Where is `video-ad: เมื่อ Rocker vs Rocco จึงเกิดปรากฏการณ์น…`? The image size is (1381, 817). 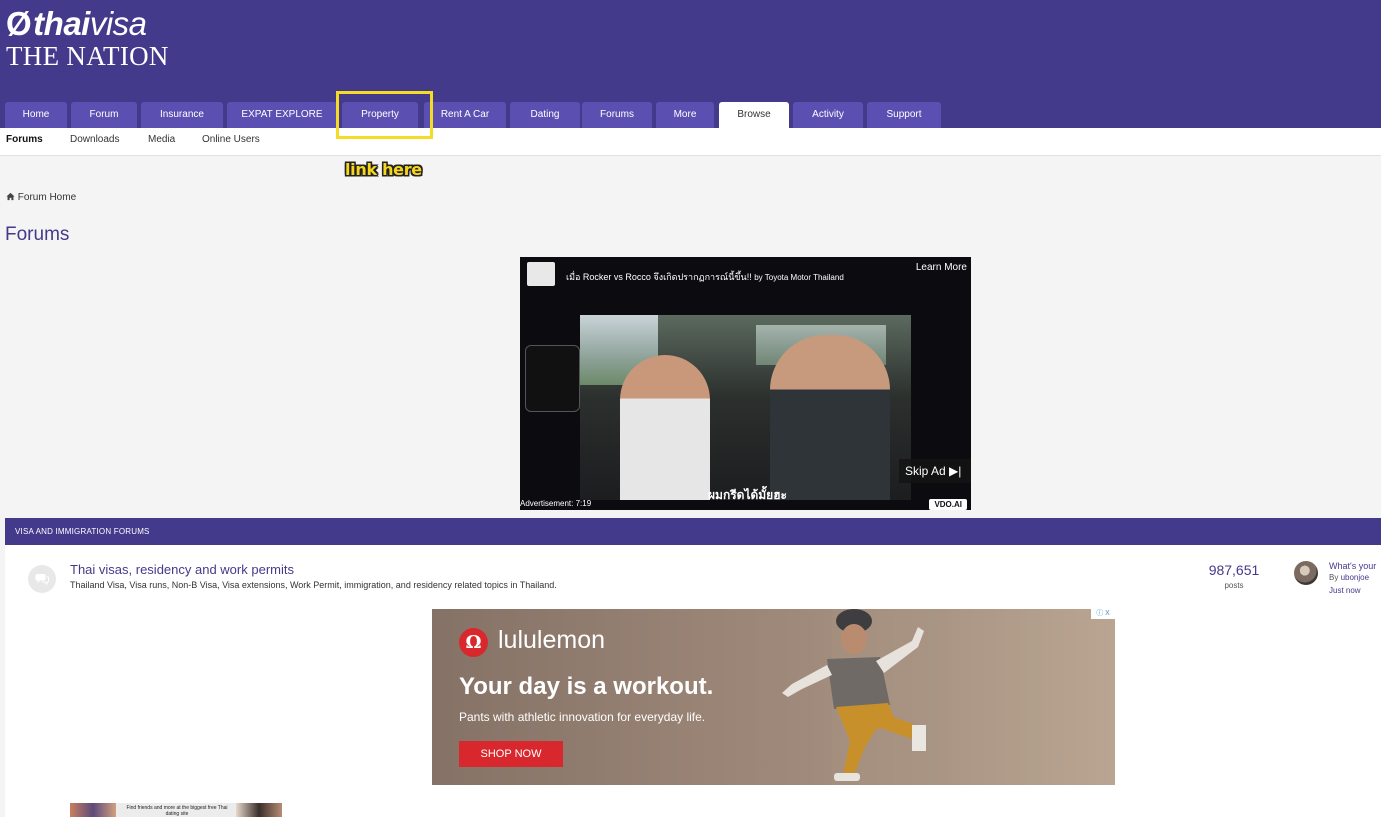 video-ad: เมื่อ Rocker vs Rocco จึงเกิดปรากฏการณ์น… is located at coordinates (745, 383).